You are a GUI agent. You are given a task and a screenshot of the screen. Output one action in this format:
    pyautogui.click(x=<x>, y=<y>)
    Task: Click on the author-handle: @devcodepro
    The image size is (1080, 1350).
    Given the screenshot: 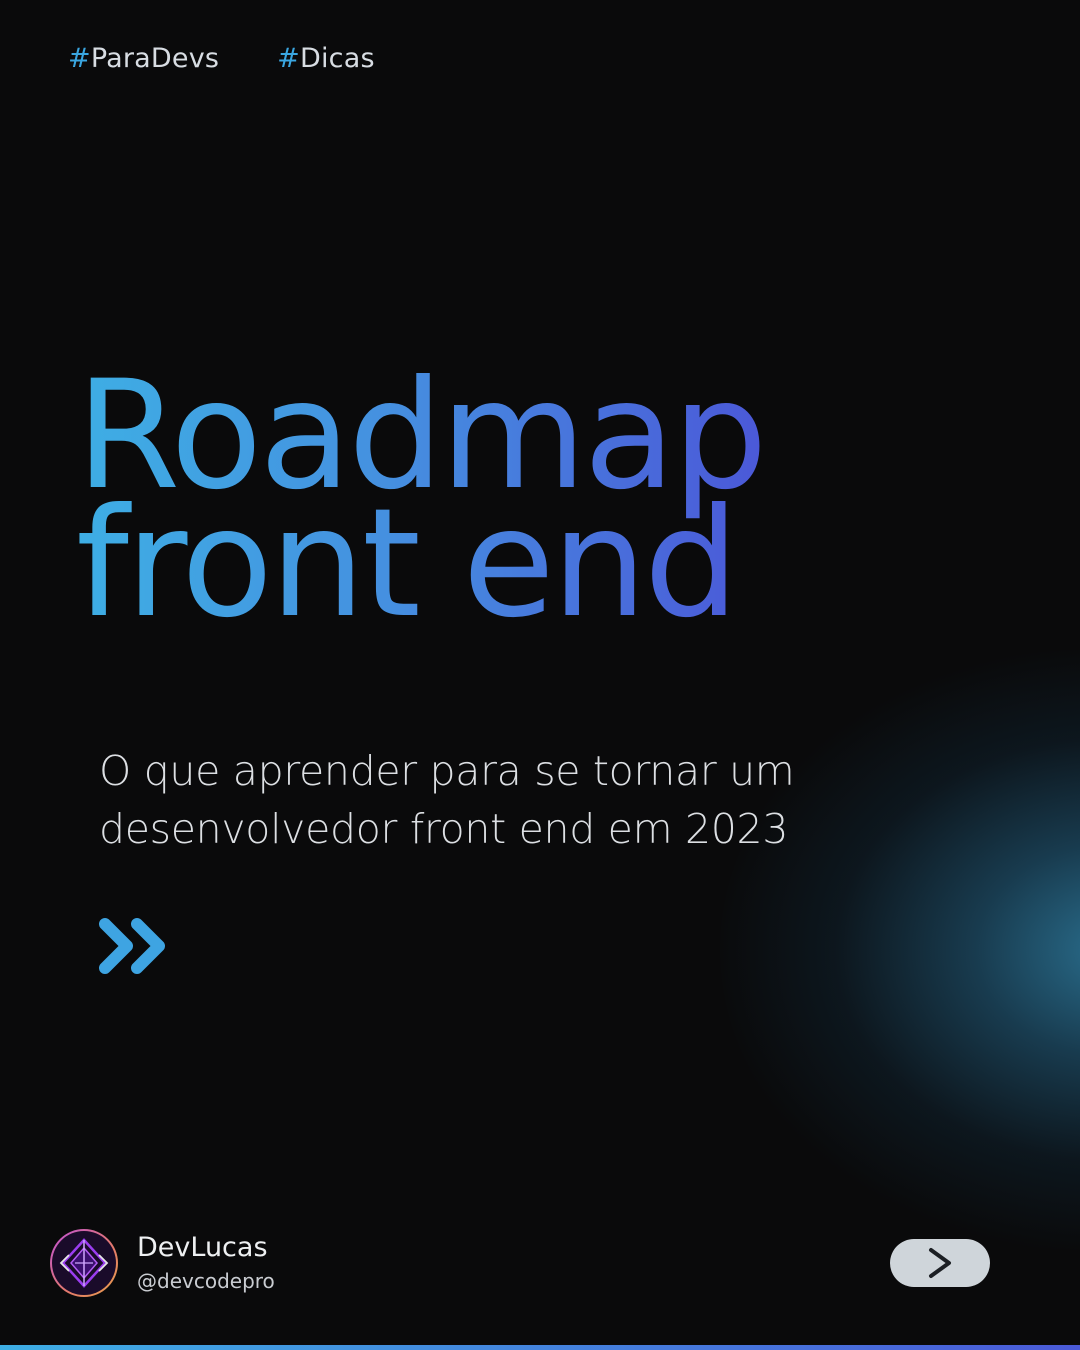 What is the action you would take?
    pyautogui.click(x=206, y=1281)
    